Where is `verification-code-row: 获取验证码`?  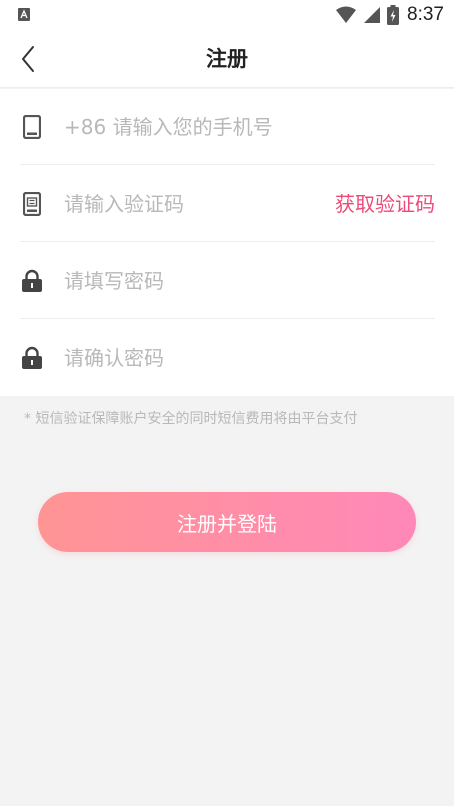
verification-code-row: 获取验证码 is located at coordinates (227, 204).